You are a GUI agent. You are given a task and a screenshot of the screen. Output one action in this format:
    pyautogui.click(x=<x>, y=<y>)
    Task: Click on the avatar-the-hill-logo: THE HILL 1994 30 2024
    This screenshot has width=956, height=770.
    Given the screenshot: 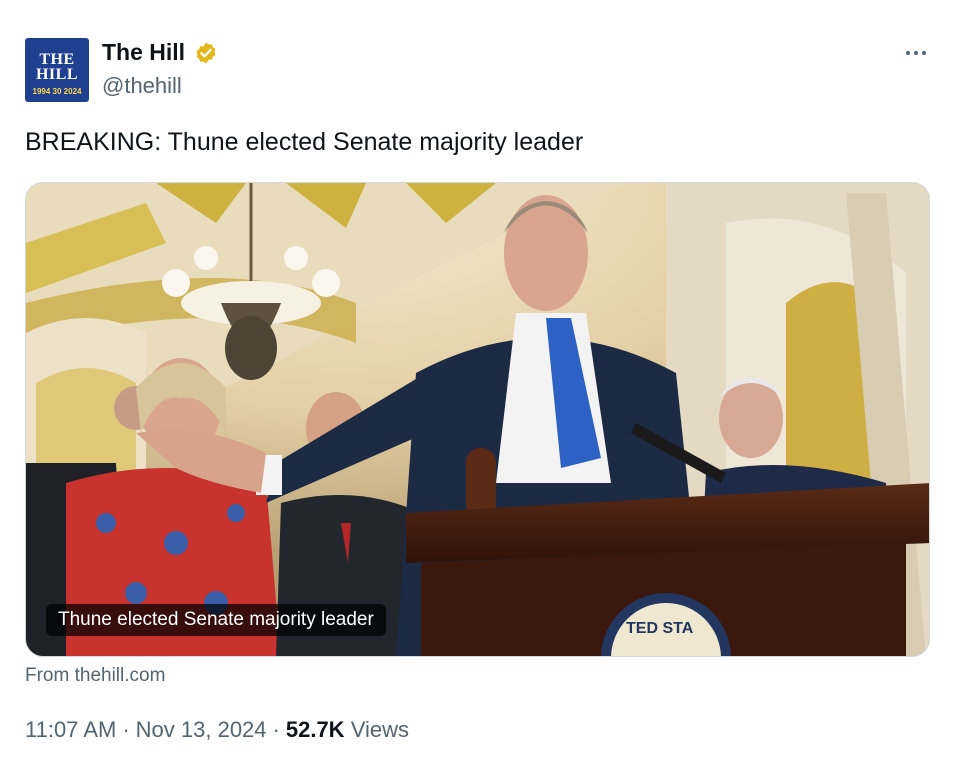 What is the action you would take?
    pyautogui.click(x=57, y=70)
    